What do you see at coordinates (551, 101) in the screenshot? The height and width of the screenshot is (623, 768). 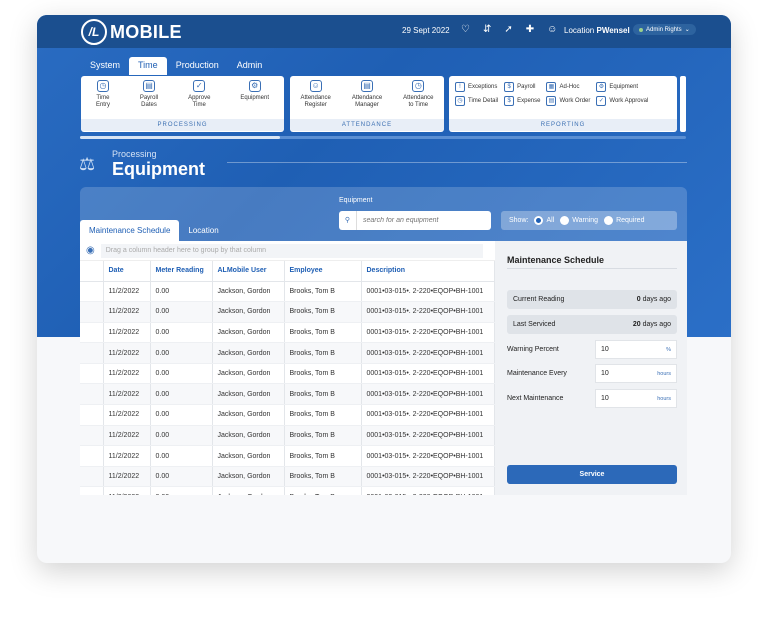 I see `document-icon: ▤` at bounding box center [551, 101].